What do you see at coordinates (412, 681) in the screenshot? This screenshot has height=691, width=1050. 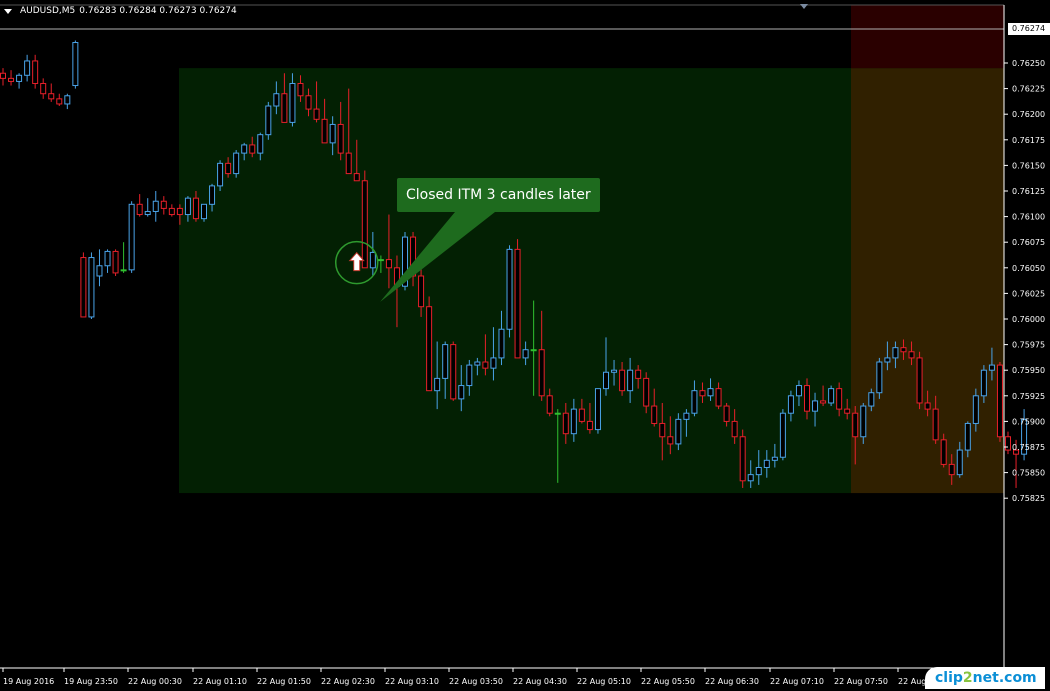 I see `x-tick-label: 22 Aug 03:10` at bounding box center [412, 681].